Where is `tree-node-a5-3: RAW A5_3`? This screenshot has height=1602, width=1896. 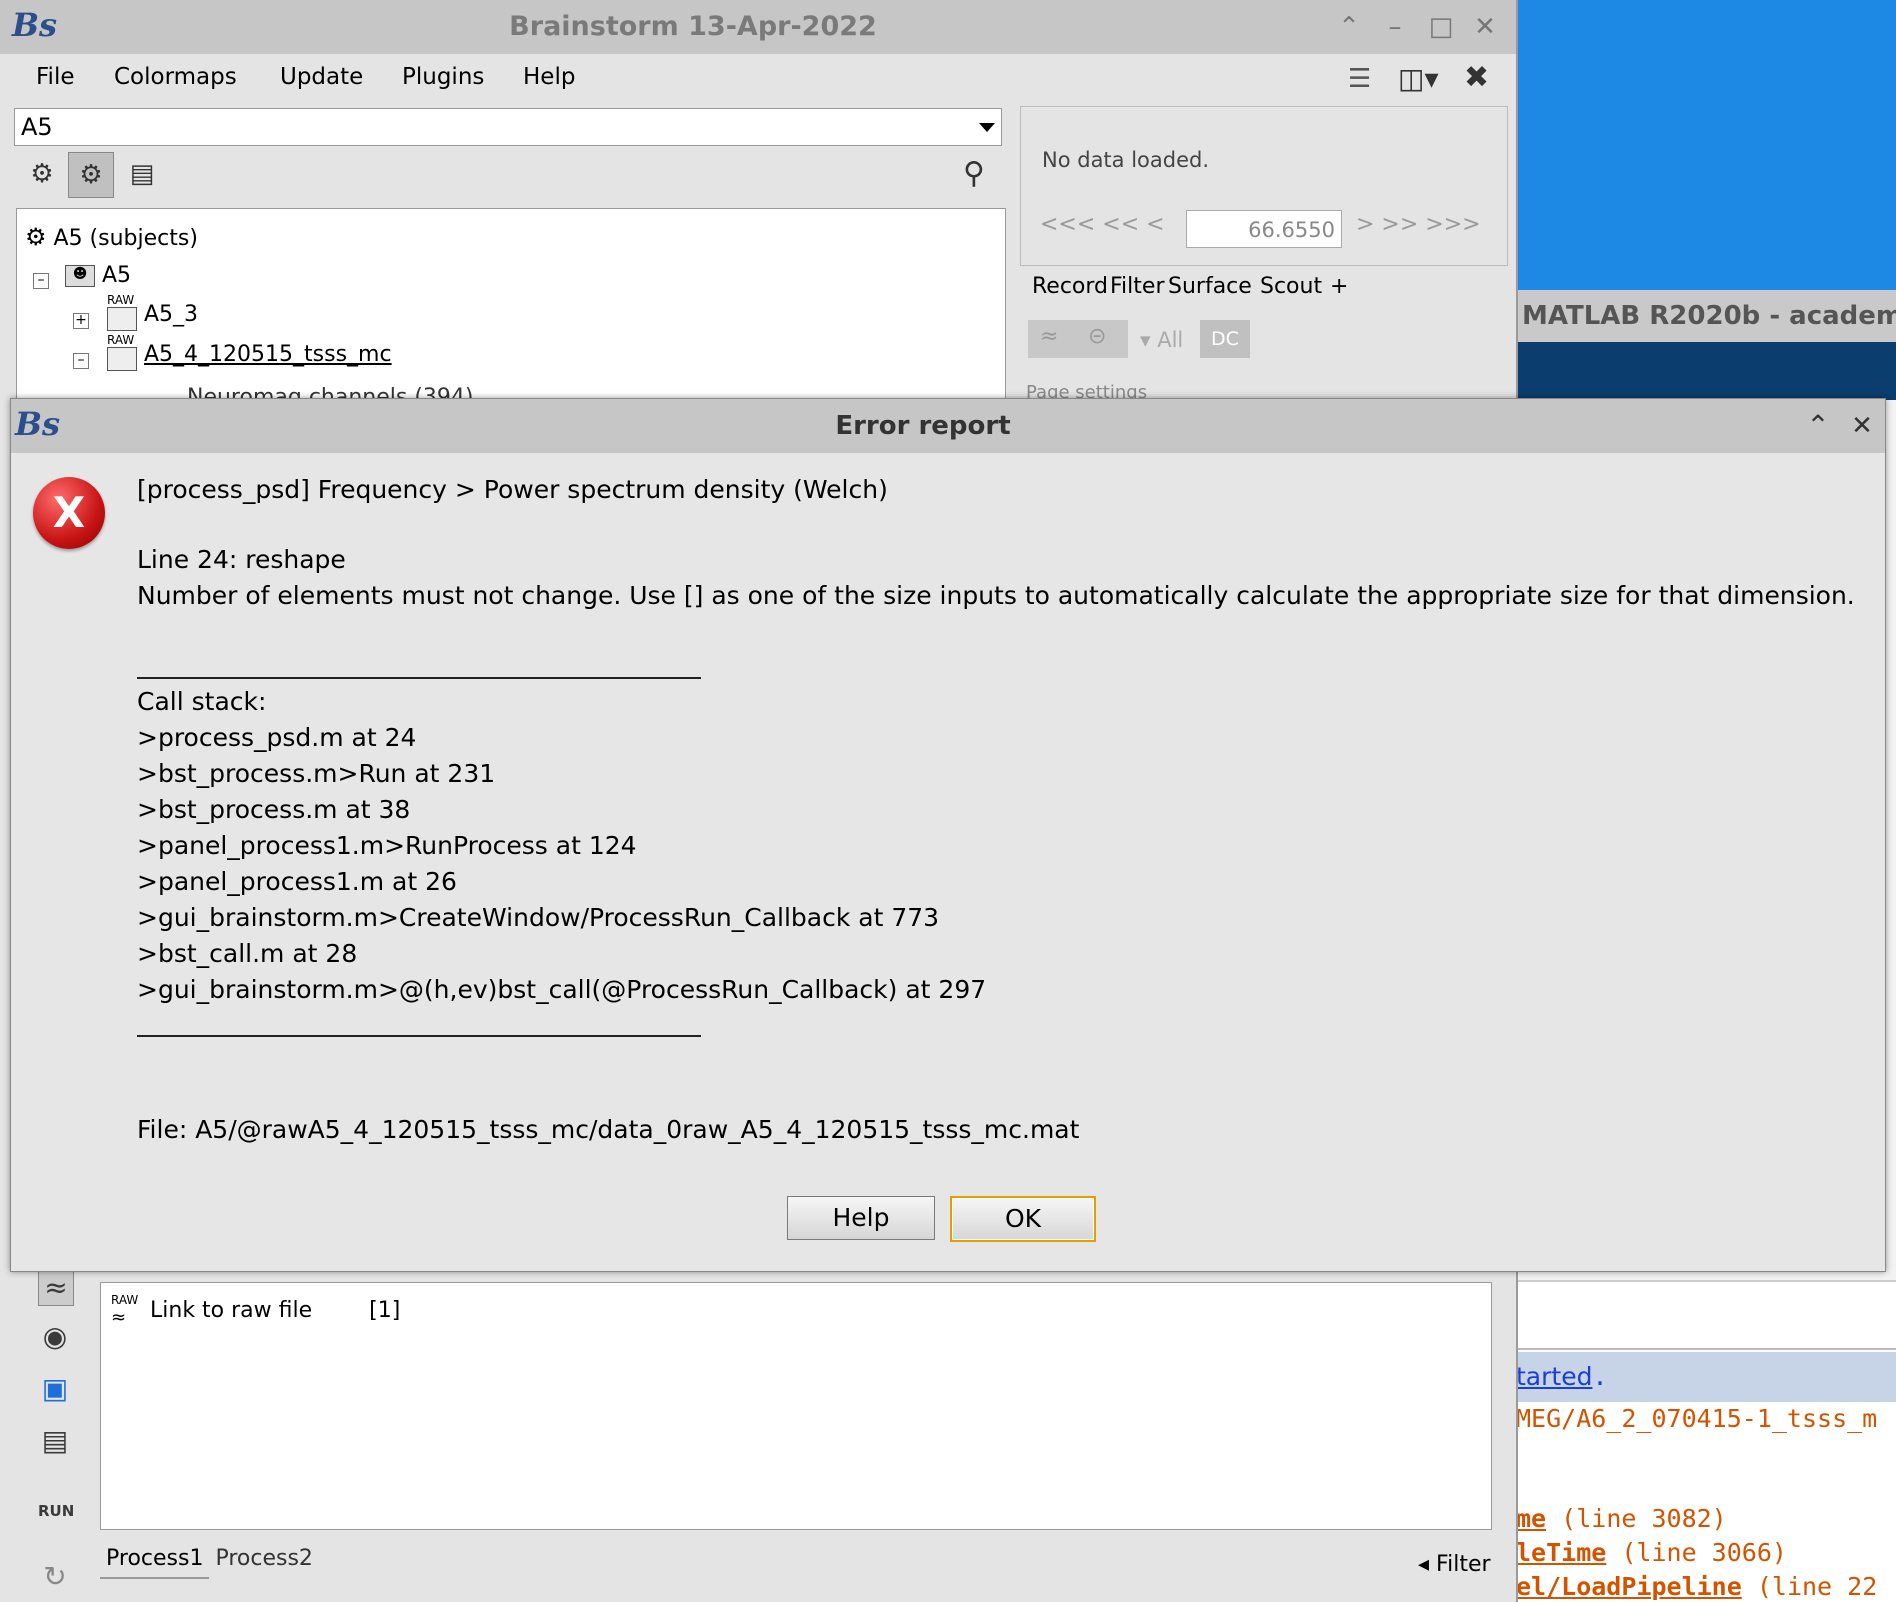
tree-node-a5-3: RAW A5_3 is located at coordinates (153, 312).